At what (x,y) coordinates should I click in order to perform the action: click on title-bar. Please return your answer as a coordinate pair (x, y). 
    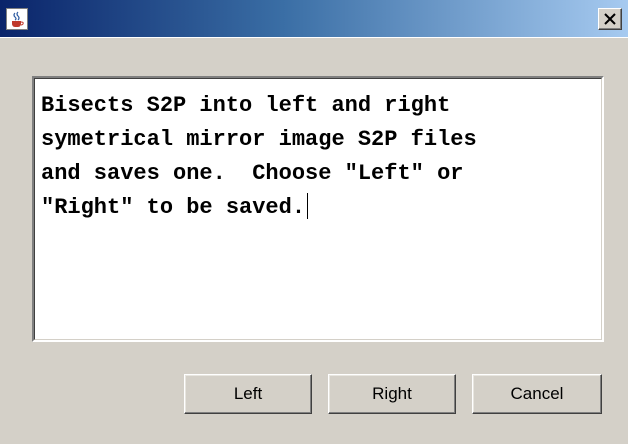
    Looking at the image, I should click on (314, 19).